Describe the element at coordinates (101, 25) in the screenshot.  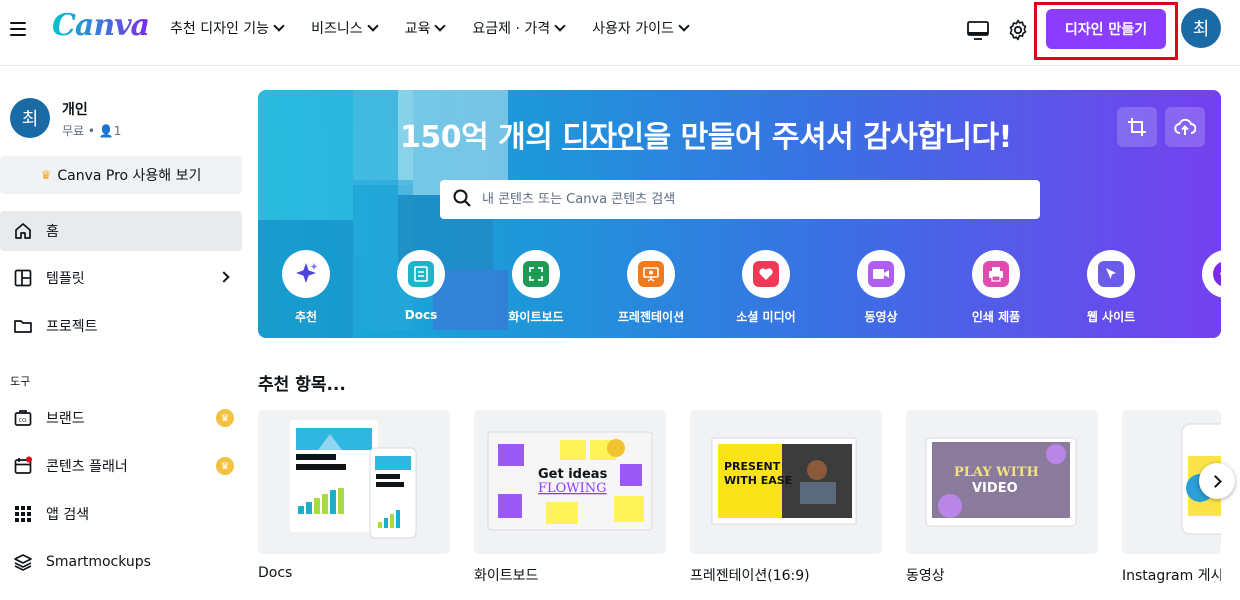
I see `canva-logo: Canva` at that location.